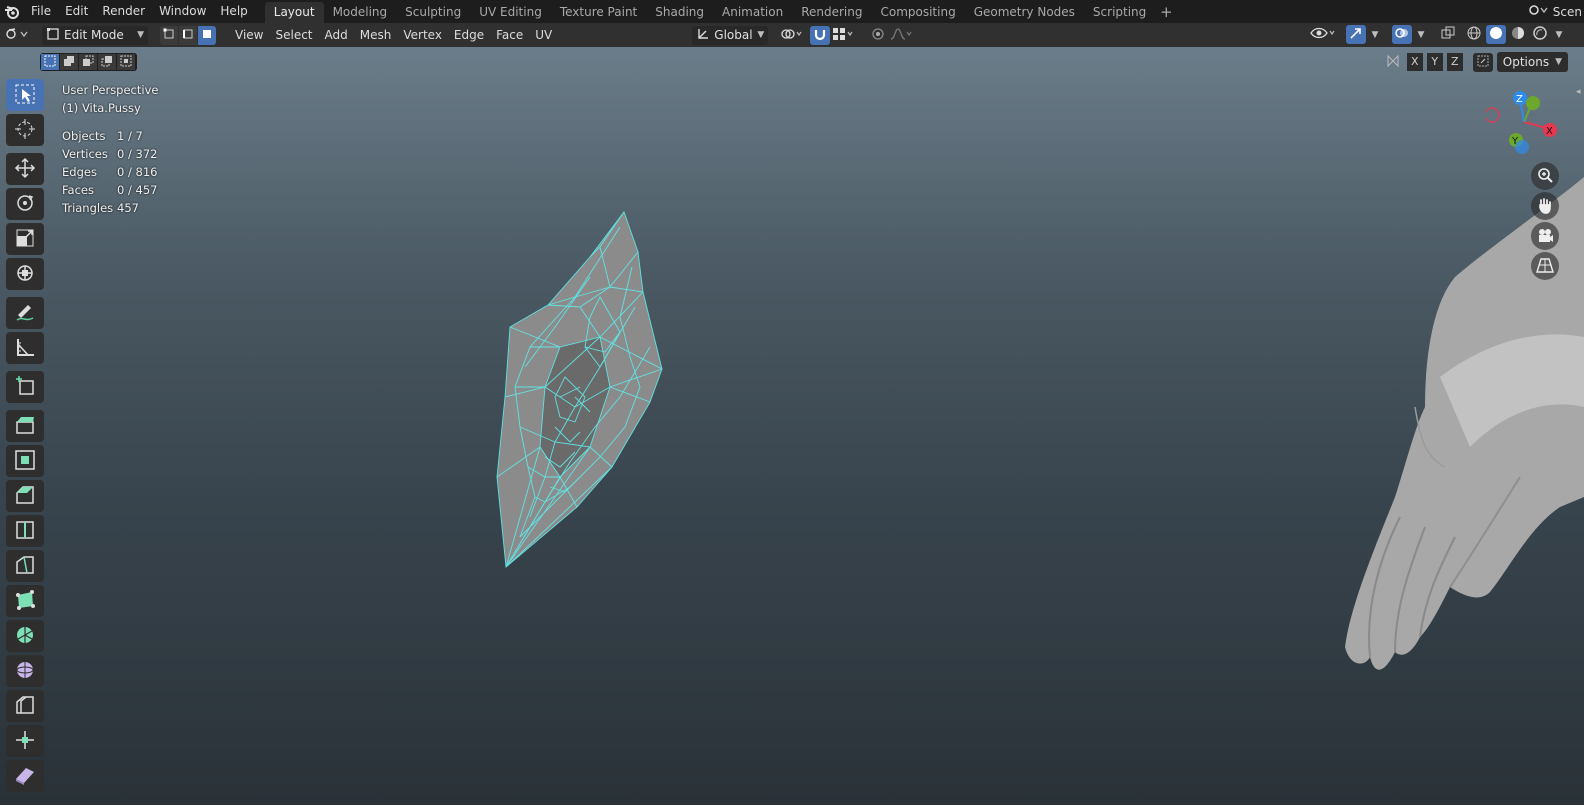 This screenshot has width=1584, height=805. Describe the element at coordinates (110, 172) in the screenshot. I see `stat-edges: Edges 0 / 816` at that location.